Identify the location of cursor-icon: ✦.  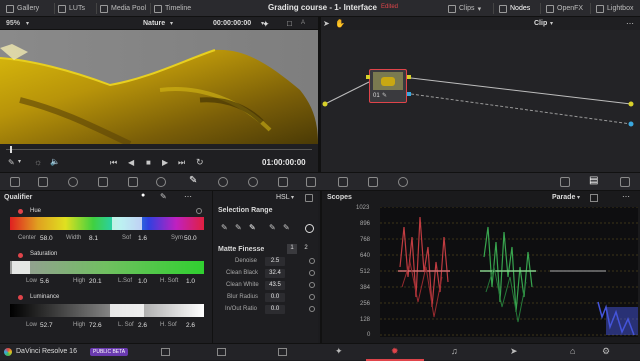
(266, 24).